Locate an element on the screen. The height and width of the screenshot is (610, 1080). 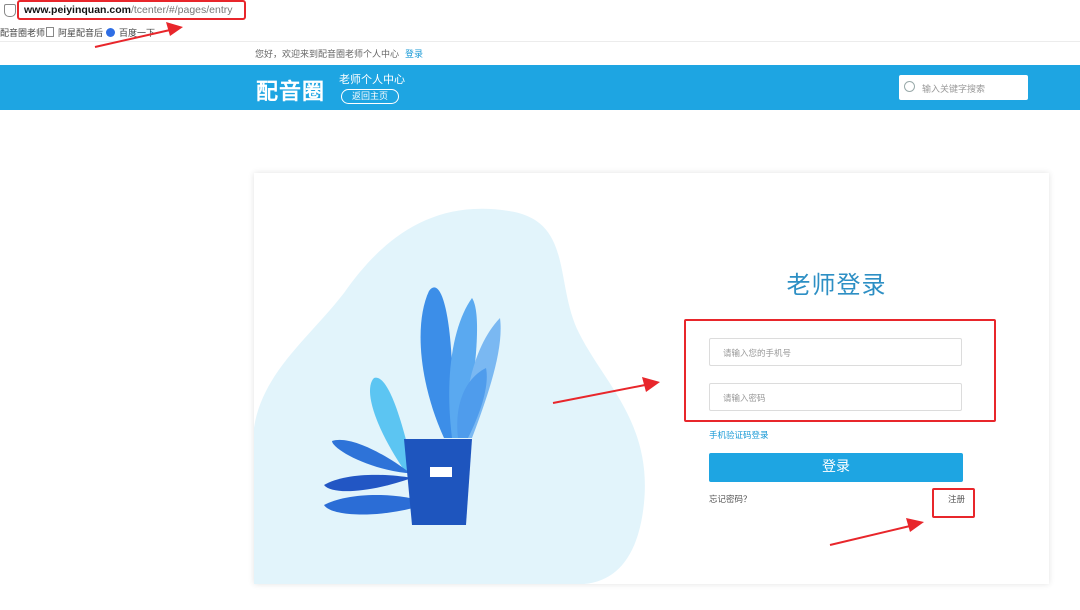
baidu-paw-icon is located at coordinates (110, 32).